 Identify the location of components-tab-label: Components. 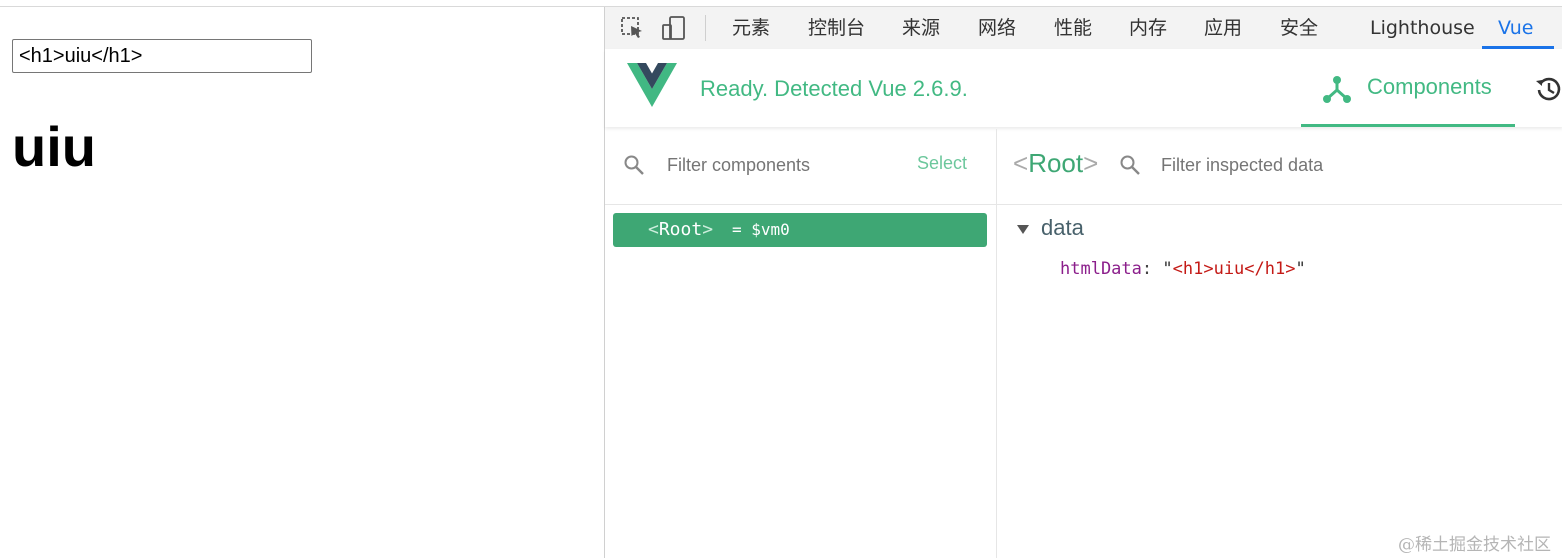
(1429, 86).